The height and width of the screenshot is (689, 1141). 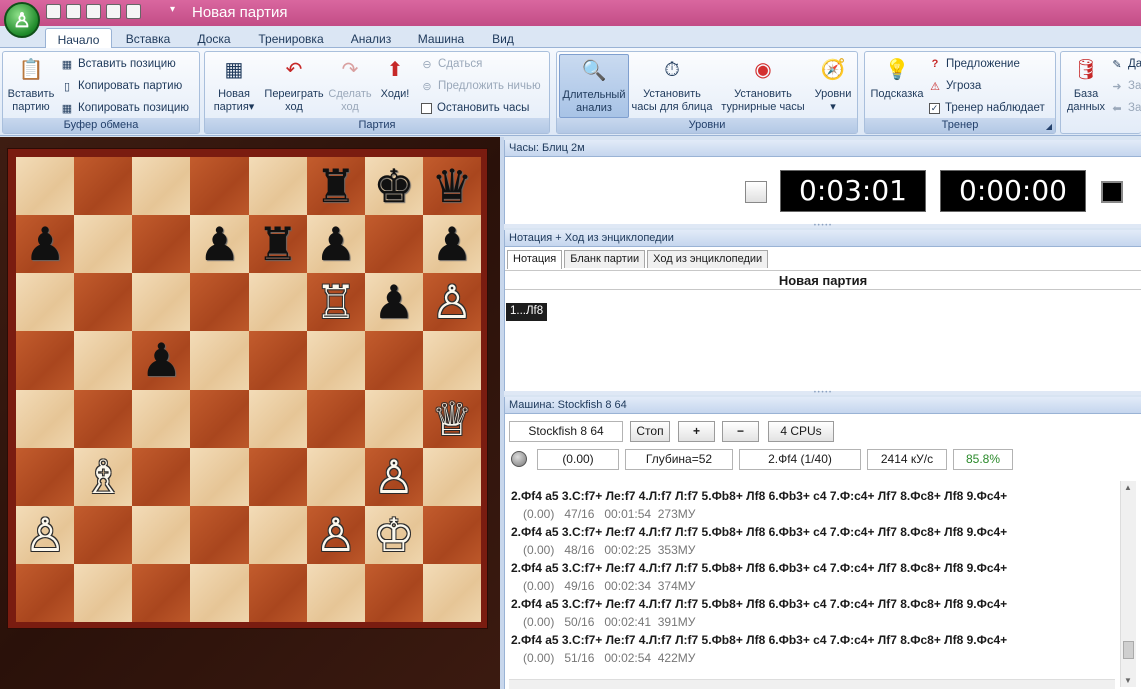 I want to click on chessboard-icon, so click(x=113, y=11).